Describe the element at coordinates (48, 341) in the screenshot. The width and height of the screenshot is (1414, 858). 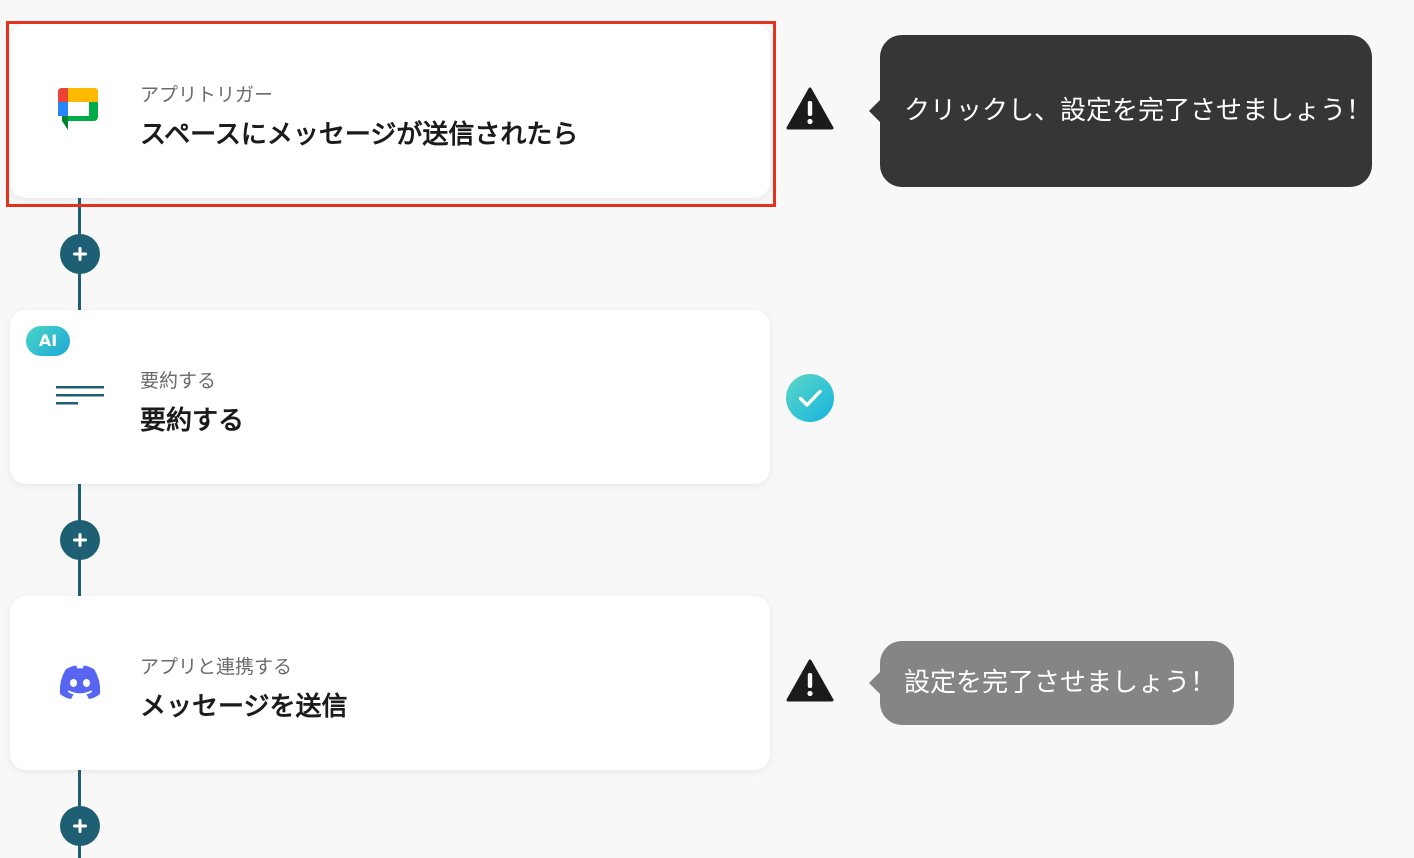
I see `ai-badge: AI` at that location.